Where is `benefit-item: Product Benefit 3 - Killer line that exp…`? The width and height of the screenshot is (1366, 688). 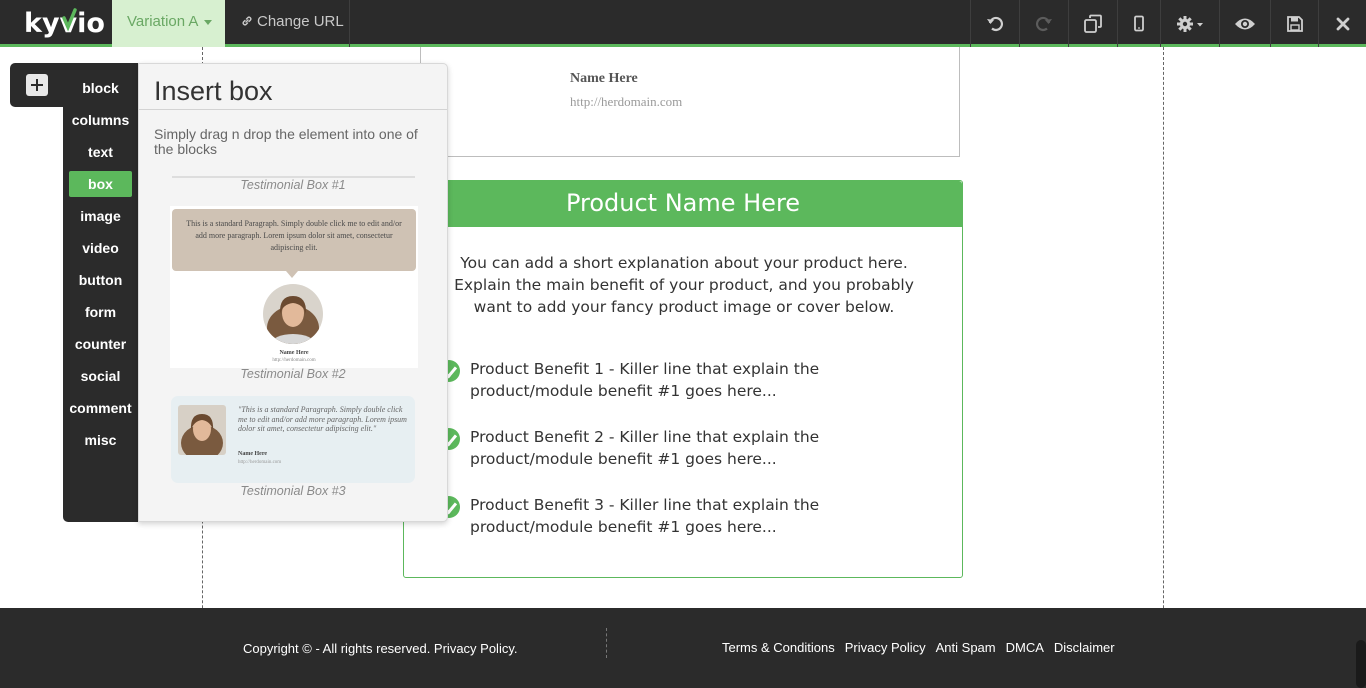
benefit-item: Product Benefit 3 - Killer line that exp… is located at coordinates (684, 517).